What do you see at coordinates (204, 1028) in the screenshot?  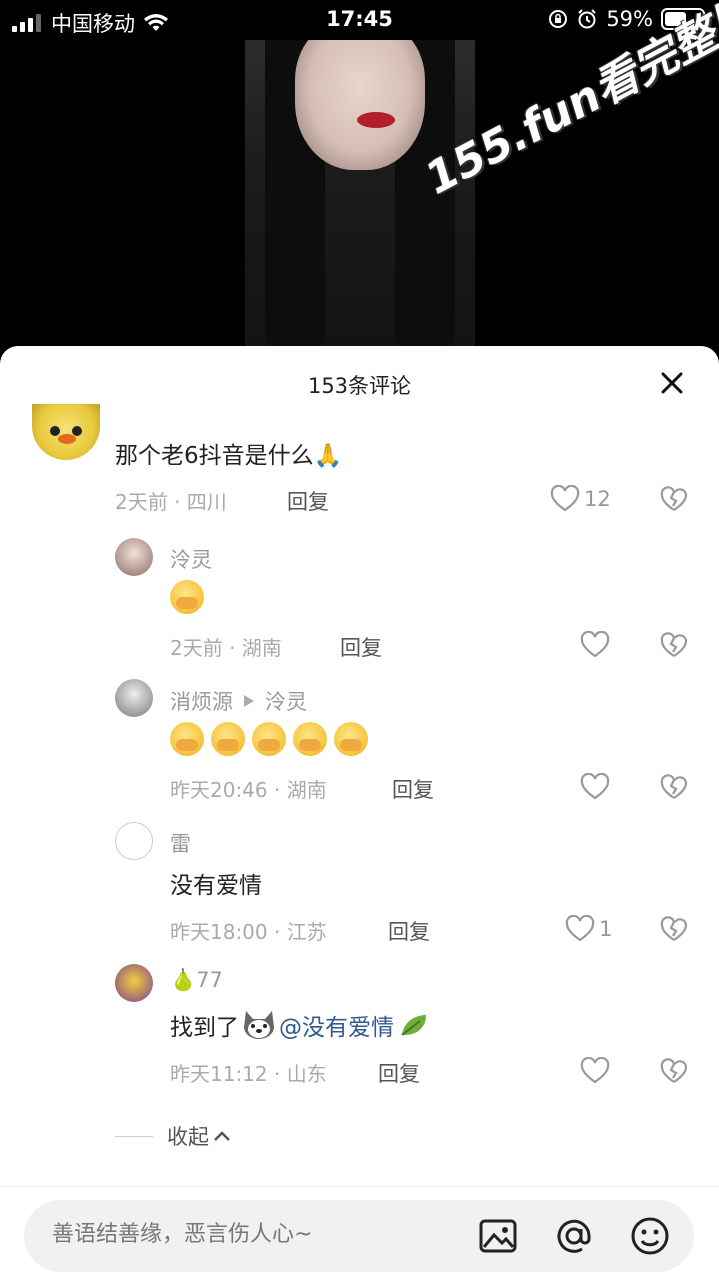 I see `reply-text-prefix: 找到了` at bounding box center [204, 1028].